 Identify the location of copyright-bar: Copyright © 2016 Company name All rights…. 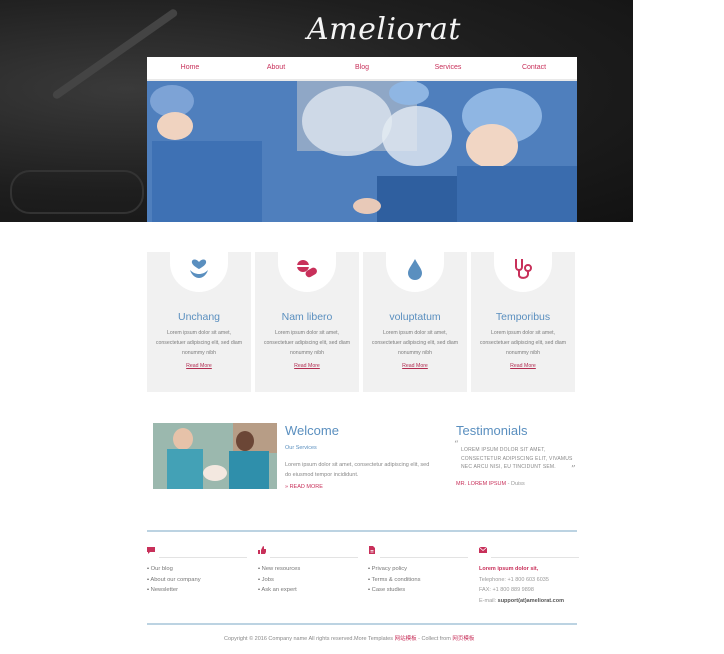
(349, 638).